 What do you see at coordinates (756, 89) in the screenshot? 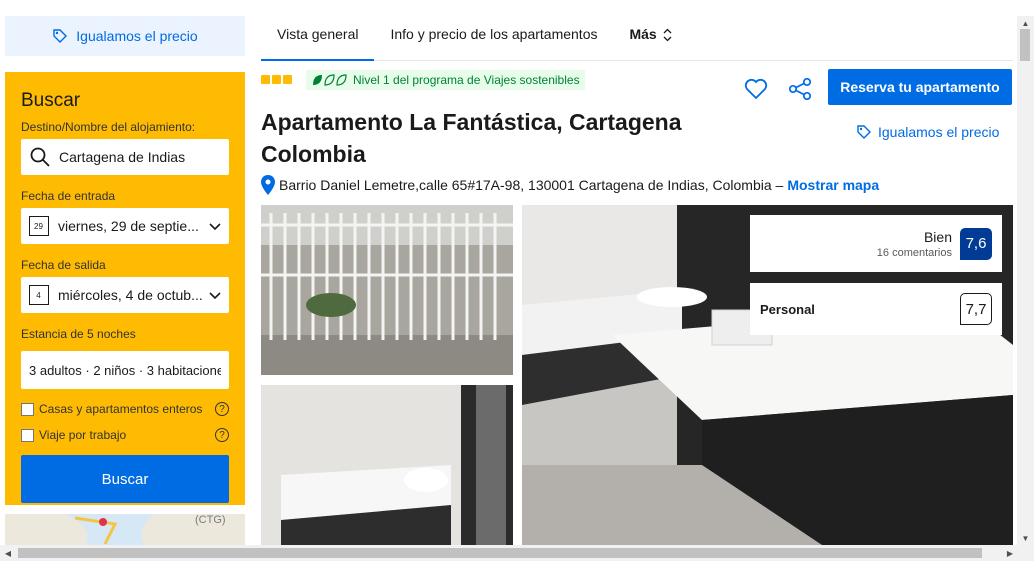
I see `heart-icon` at bounding box center [756, 89].